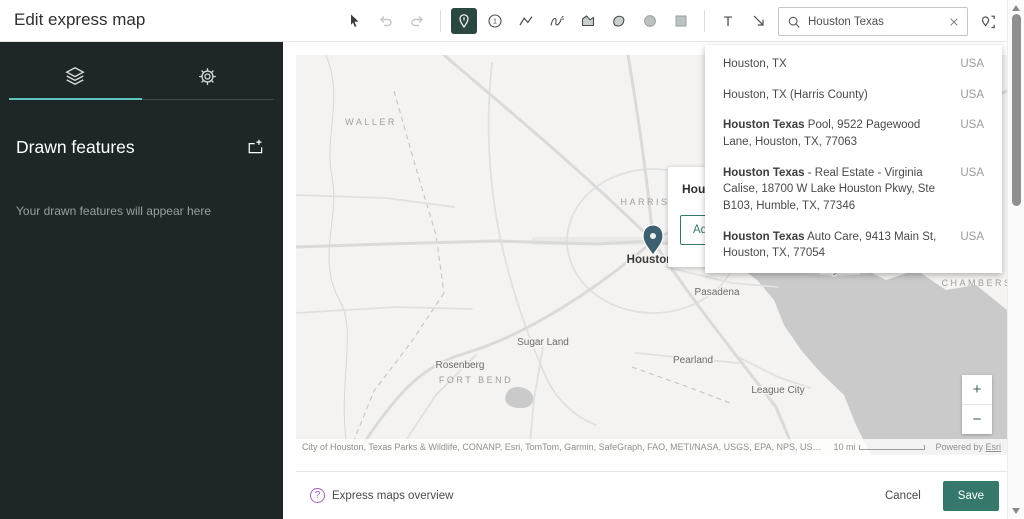 This screenshot has width=1024, height=519. I want to click on map-label-chambers: CHAMBERS, so click(974, 283).